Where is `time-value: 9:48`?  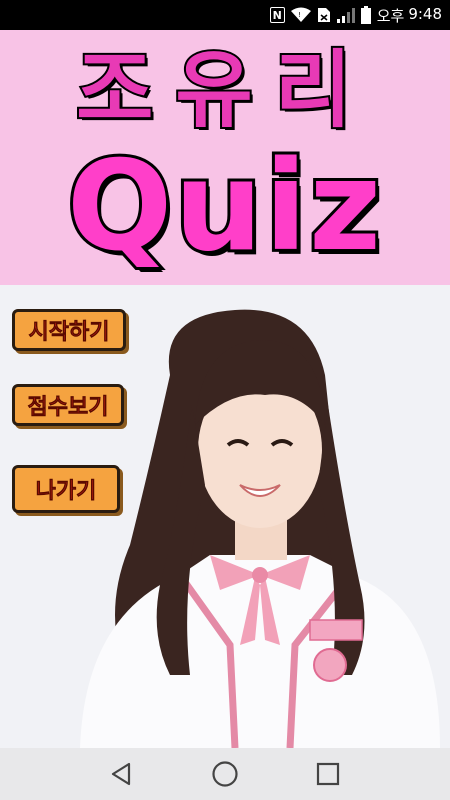
time-value: 9:48 is located at coordinates (425, 13).